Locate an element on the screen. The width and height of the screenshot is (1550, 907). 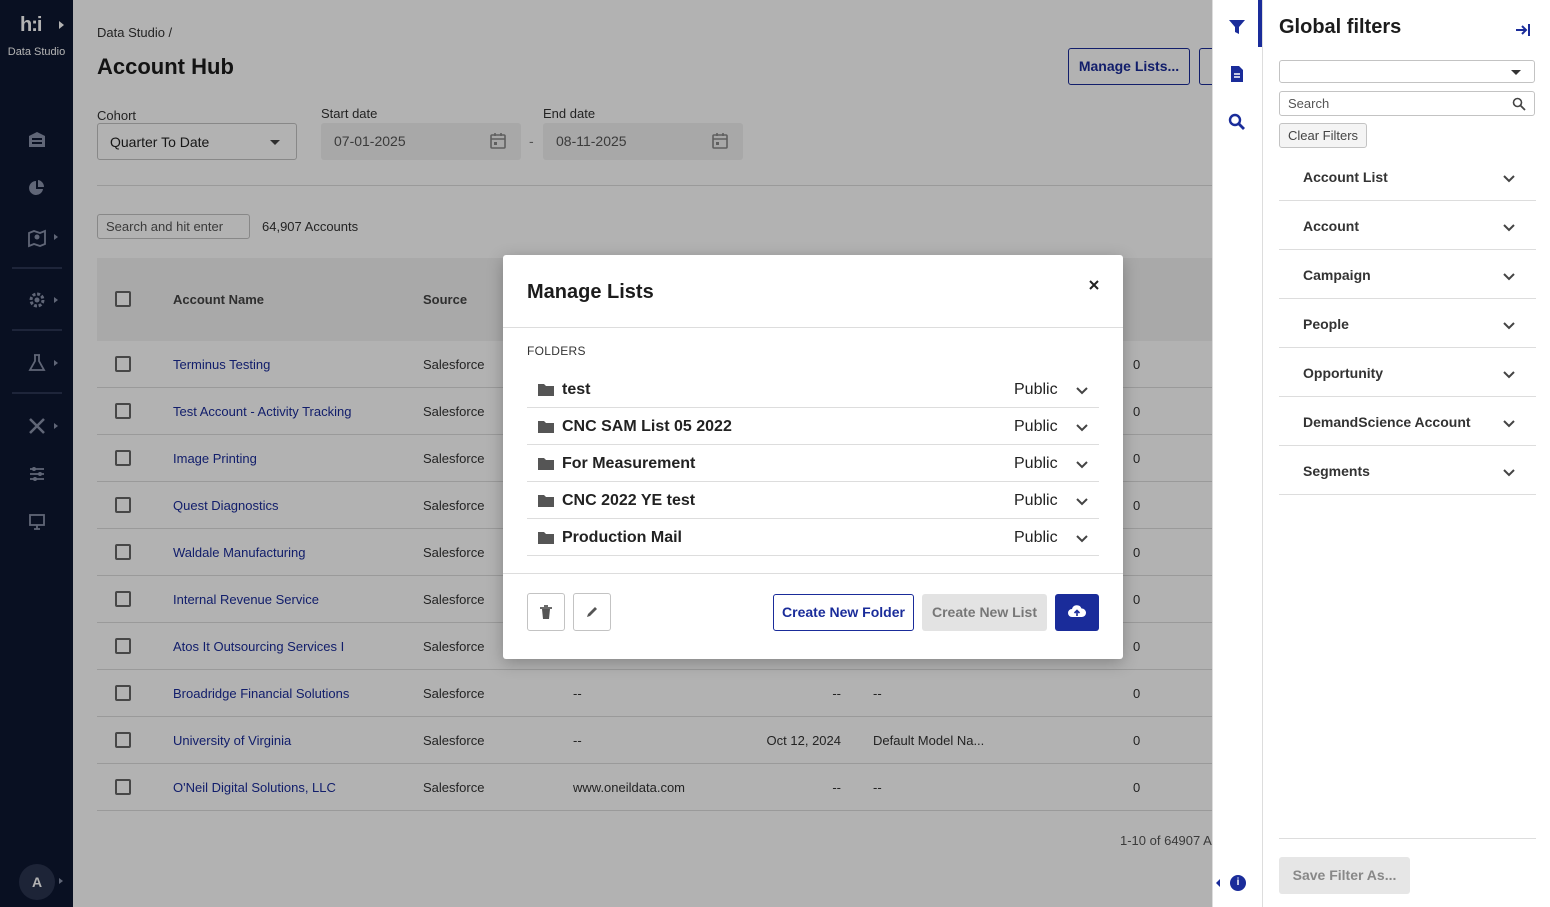
right-rail is located at coordinates (1237, 453).